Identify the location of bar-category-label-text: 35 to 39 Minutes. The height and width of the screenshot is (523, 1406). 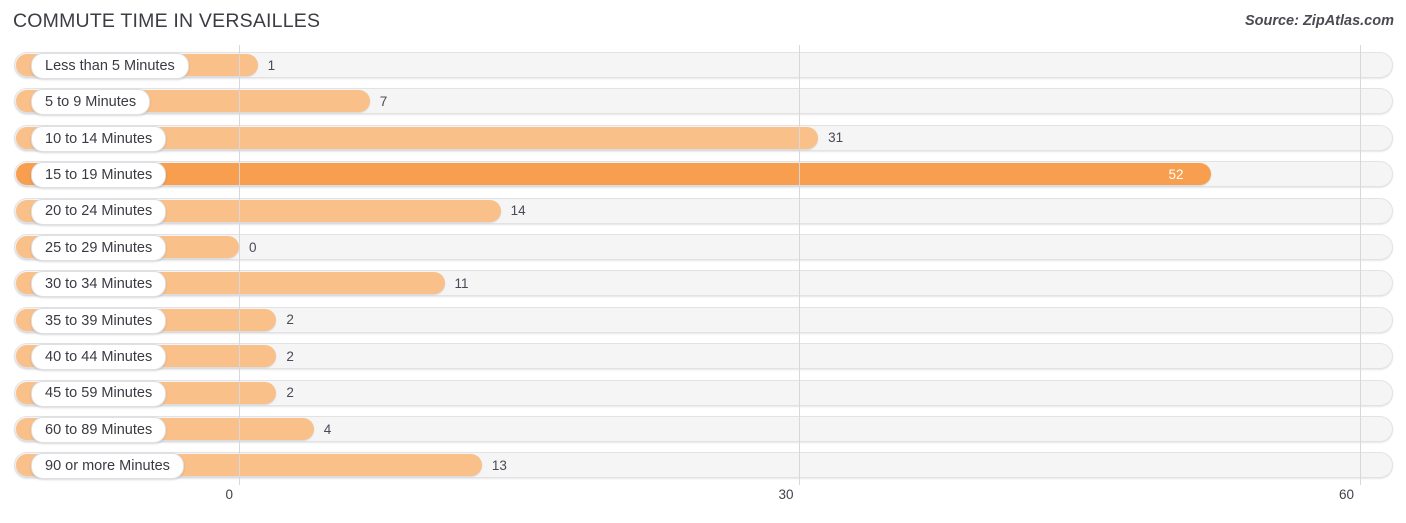
(99, 320).